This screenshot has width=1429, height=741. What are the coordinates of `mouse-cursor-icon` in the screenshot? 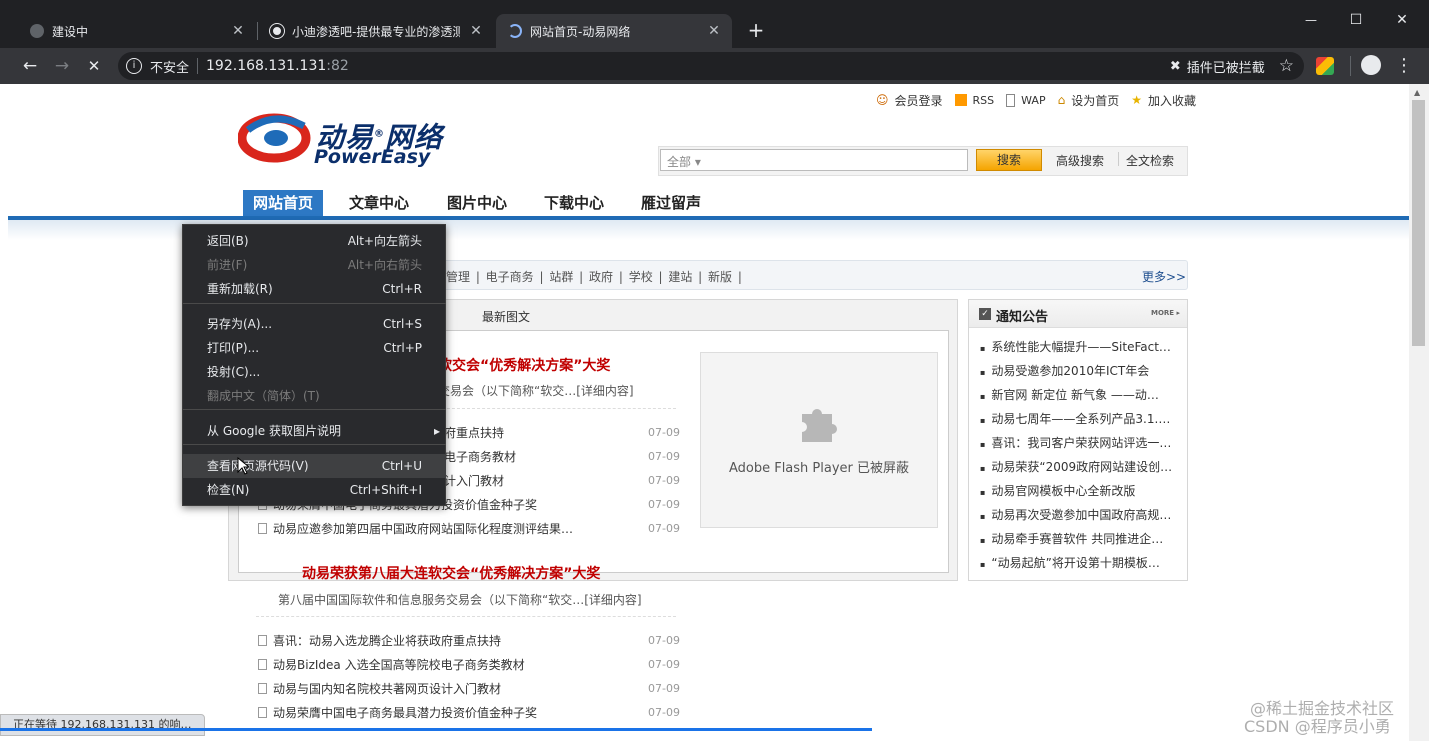 It's located at (244, 465).